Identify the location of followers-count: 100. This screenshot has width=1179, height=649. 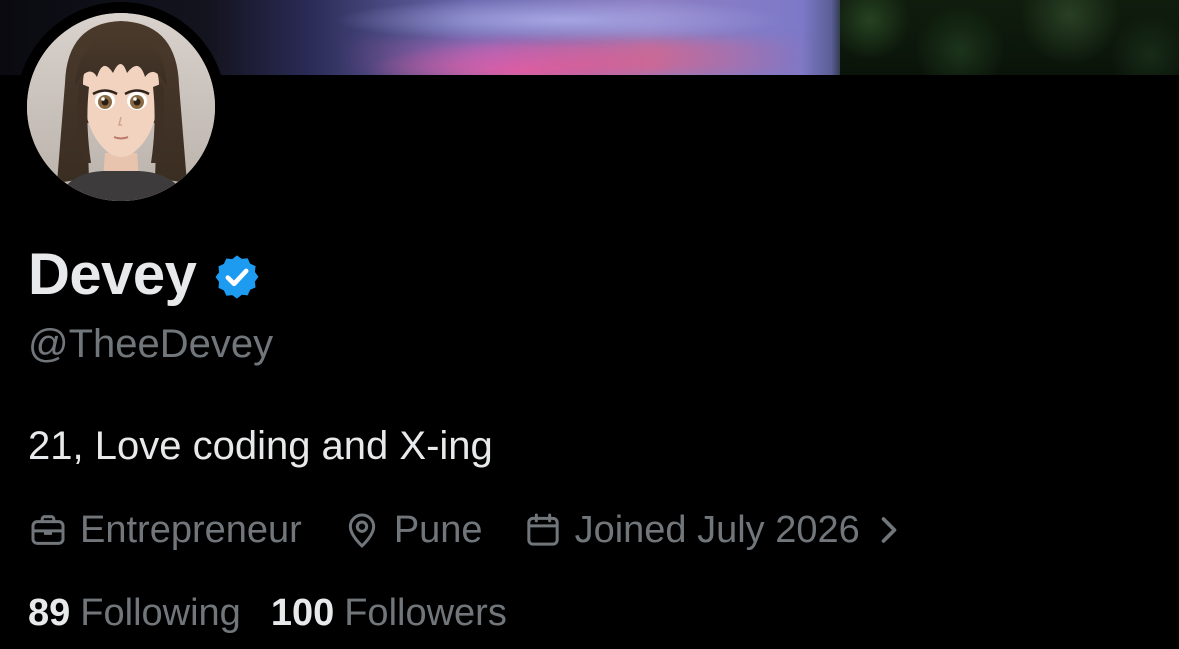
(302, 613).